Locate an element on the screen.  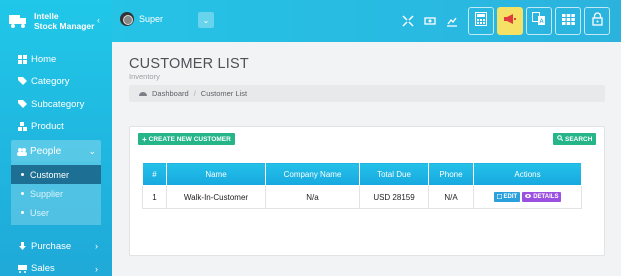
col-actions: Actions is located at coordinates (527, 174).